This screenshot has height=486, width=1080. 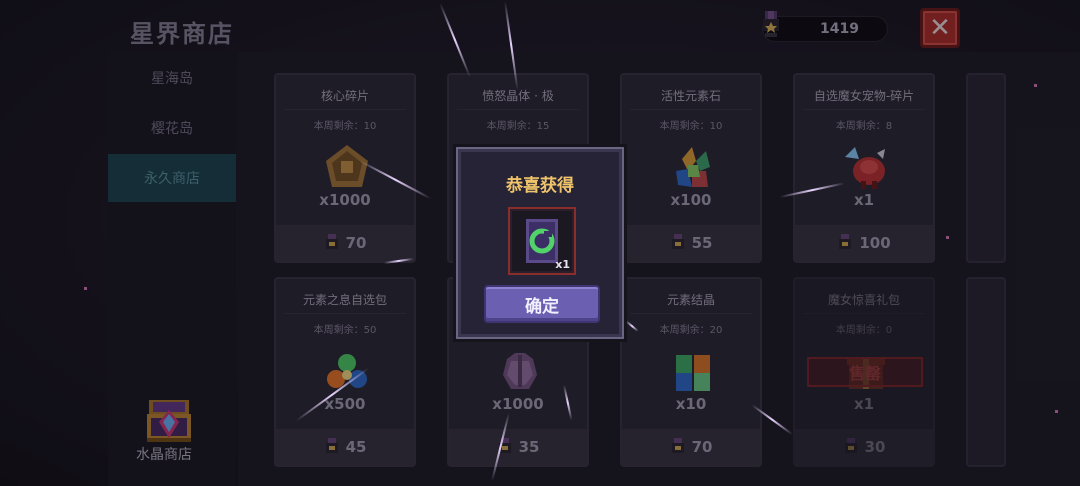 What do you see at coordinates (540, 186) in the screenshot?
I see `dialog-title: 恭喜获得` at bounding box center [540, 186].